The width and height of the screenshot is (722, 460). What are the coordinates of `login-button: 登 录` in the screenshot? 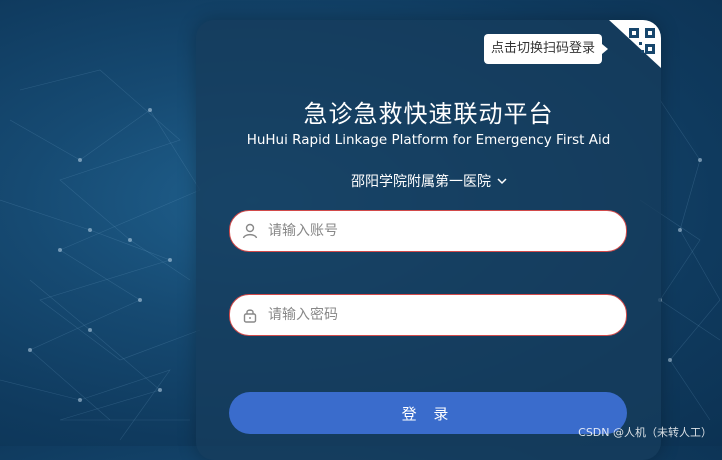 It's located at (428, 413).